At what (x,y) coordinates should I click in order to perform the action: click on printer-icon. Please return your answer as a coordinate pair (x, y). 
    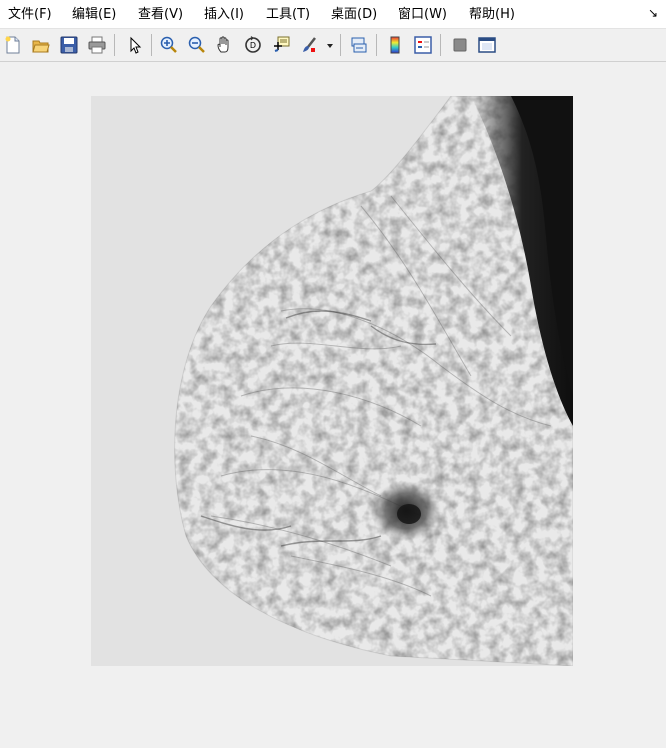
    Looking at the image, I should click on (97, 45).